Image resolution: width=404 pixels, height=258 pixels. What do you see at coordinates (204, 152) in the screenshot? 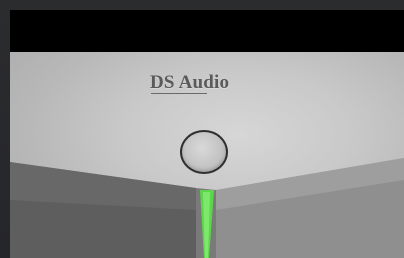
I see `power-button` at bounding box center [204, 152].